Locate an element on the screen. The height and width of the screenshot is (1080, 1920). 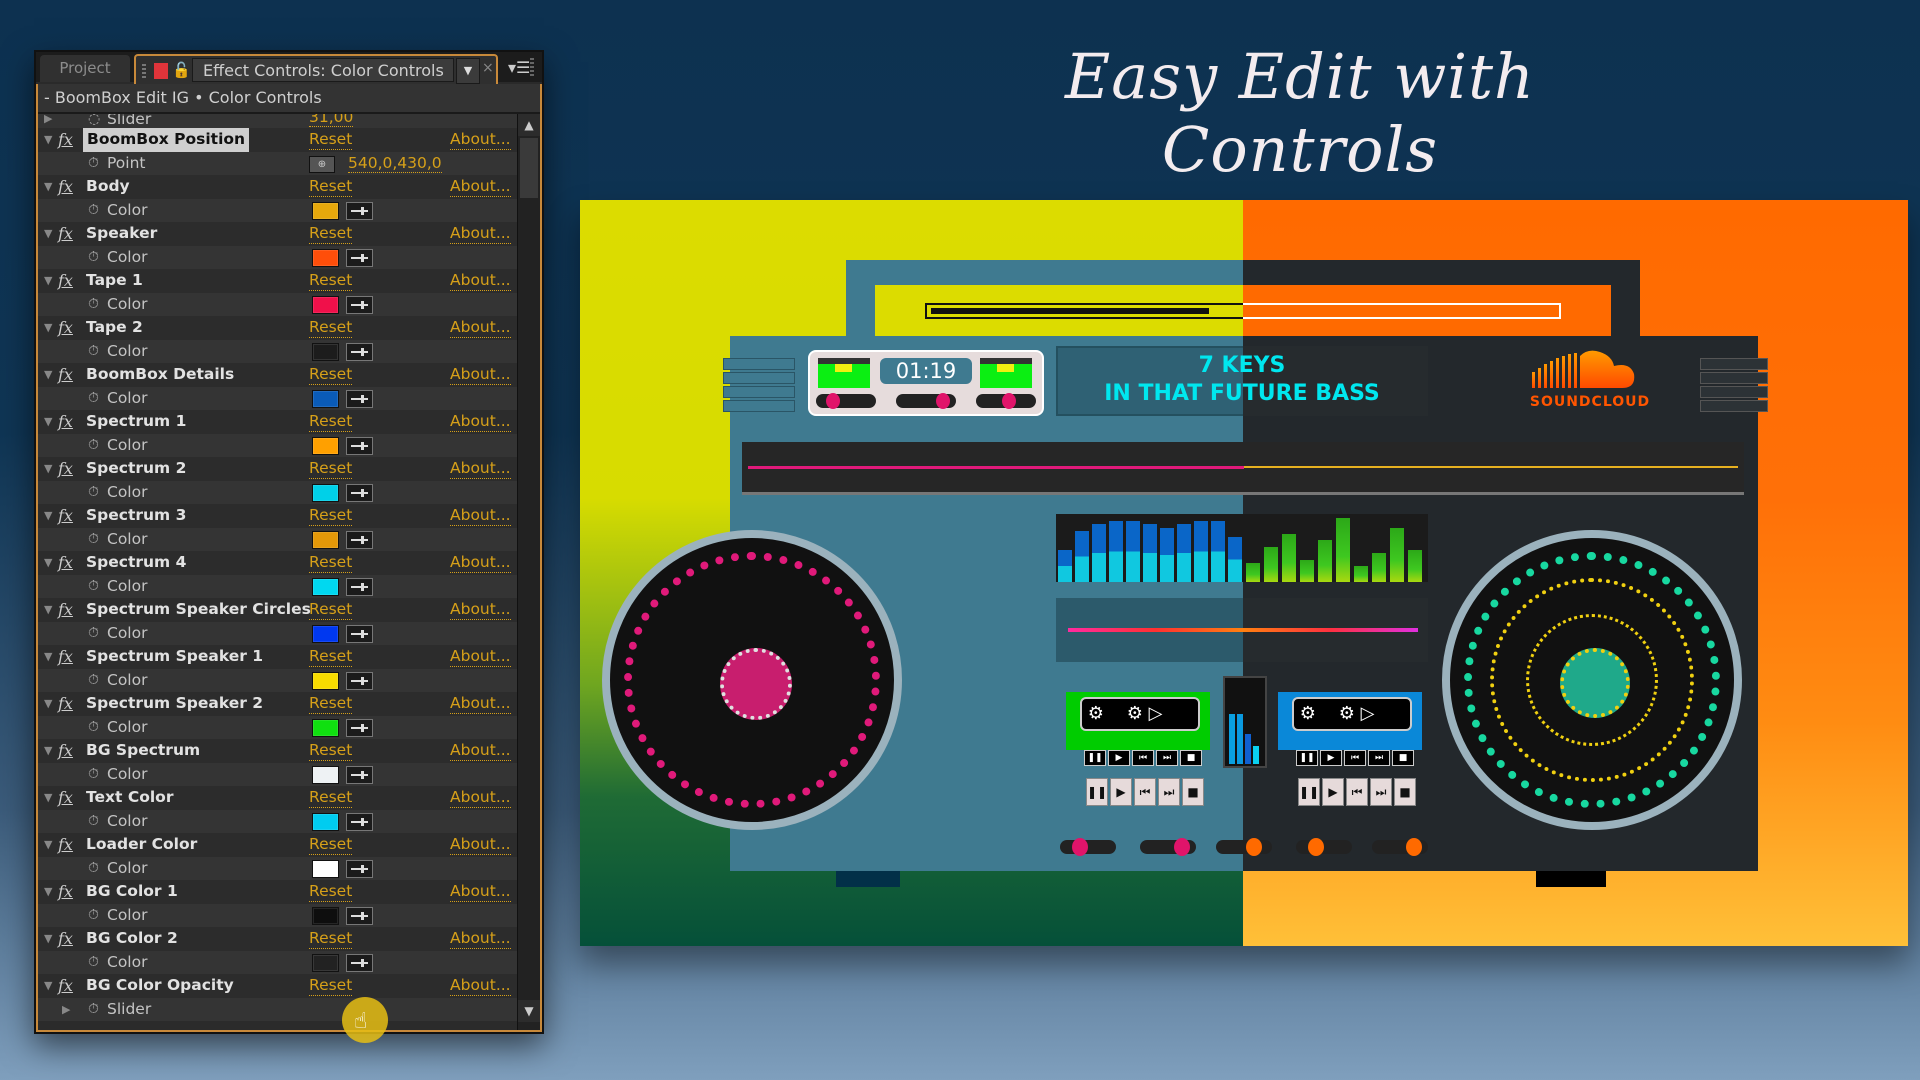
crosshair-icon: ⊕ is located at coordinates (322, 164).